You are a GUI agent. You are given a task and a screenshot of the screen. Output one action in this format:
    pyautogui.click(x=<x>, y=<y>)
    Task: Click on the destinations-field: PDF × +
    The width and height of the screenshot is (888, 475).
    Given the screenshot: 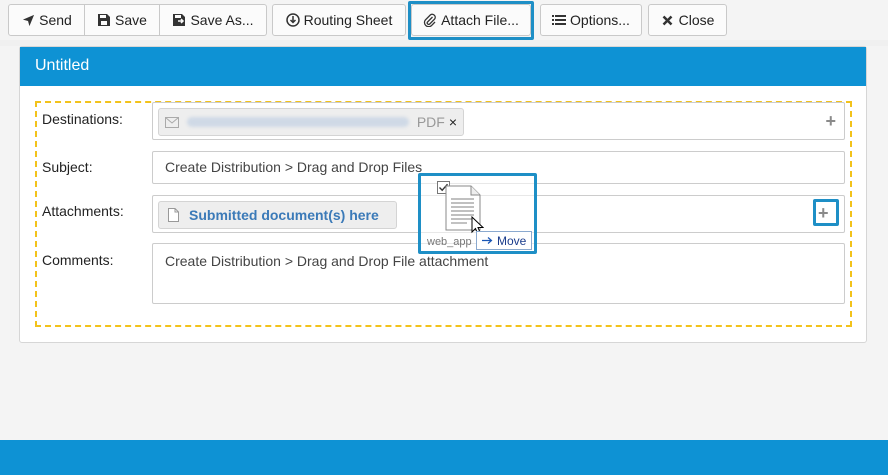 What is the action you would take?
    pyautogui.click(x=498, y=121)
    